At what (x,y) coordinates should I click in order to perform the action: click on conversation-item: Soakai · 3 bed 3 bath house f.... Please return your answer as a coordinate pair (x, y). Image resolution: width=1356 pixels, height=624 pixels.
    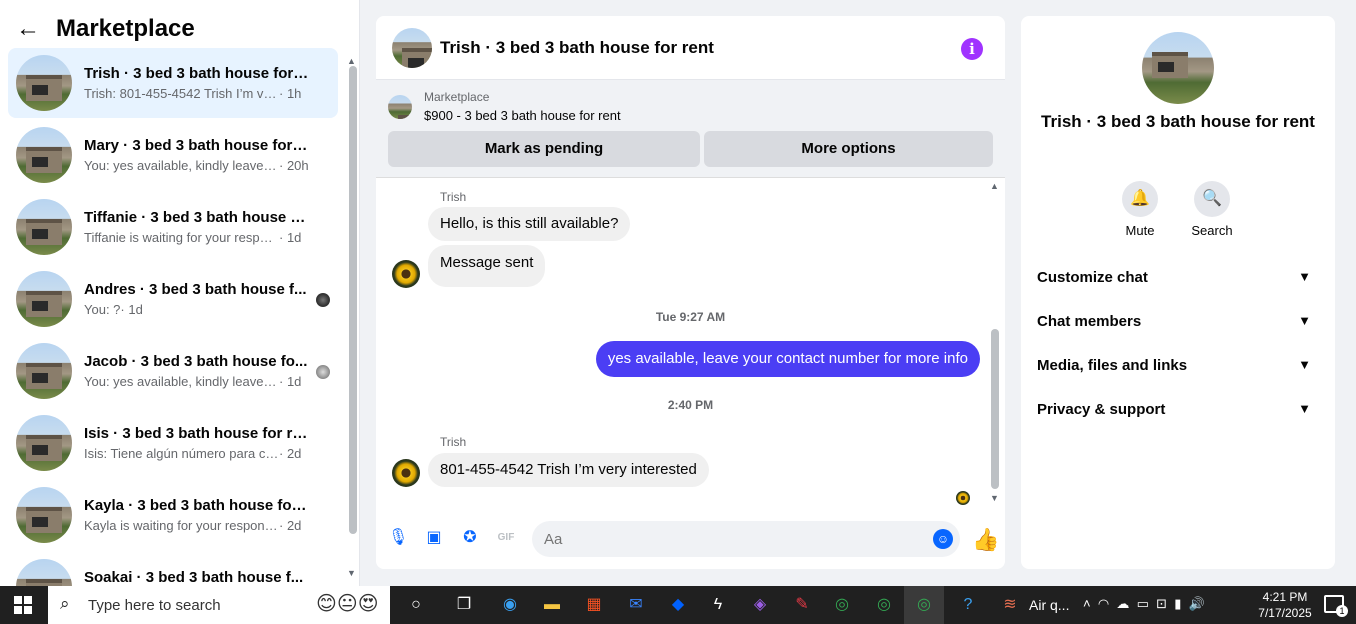
    Looking at the image, I should click on (173, 569).